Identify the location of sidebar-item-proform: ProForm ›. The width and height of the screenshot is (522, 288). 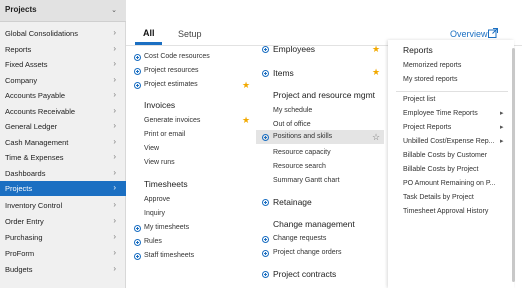
(63, 253).